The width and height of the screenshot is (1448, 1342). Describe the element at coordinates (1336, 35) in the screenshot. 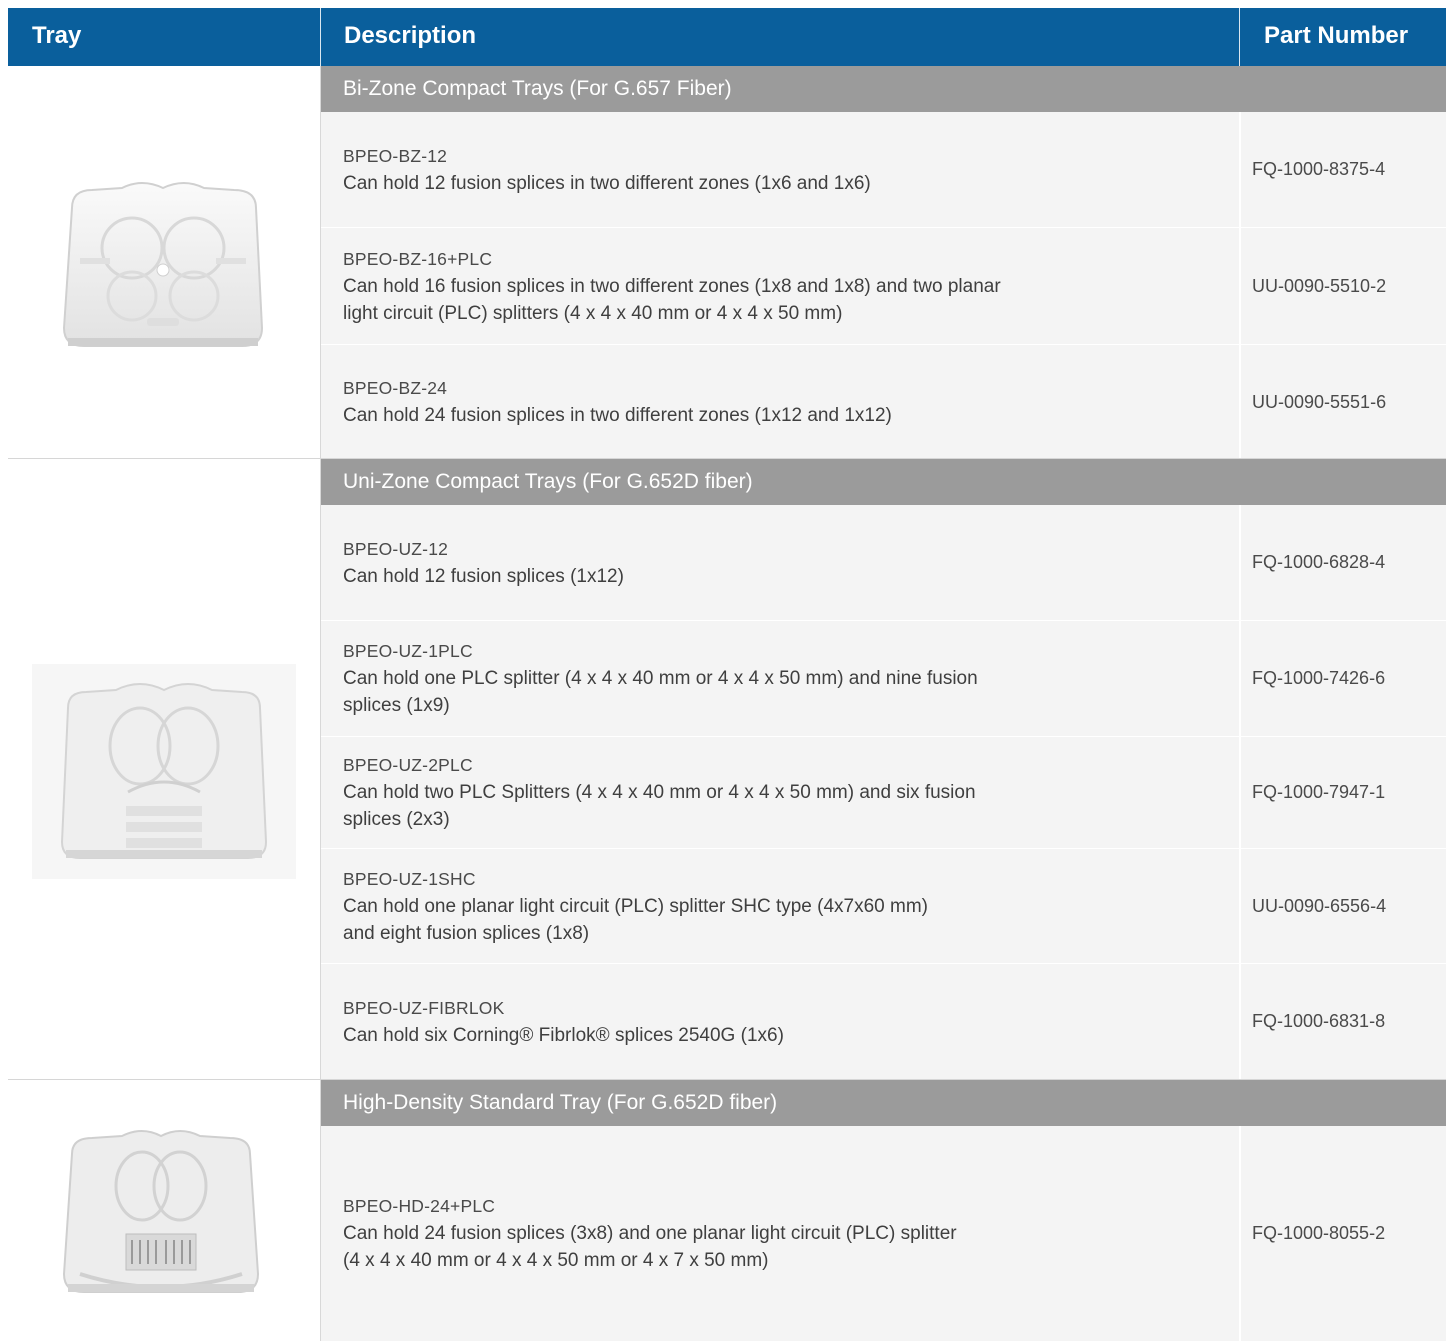

I see `header-part-number: Part Number` at that location.